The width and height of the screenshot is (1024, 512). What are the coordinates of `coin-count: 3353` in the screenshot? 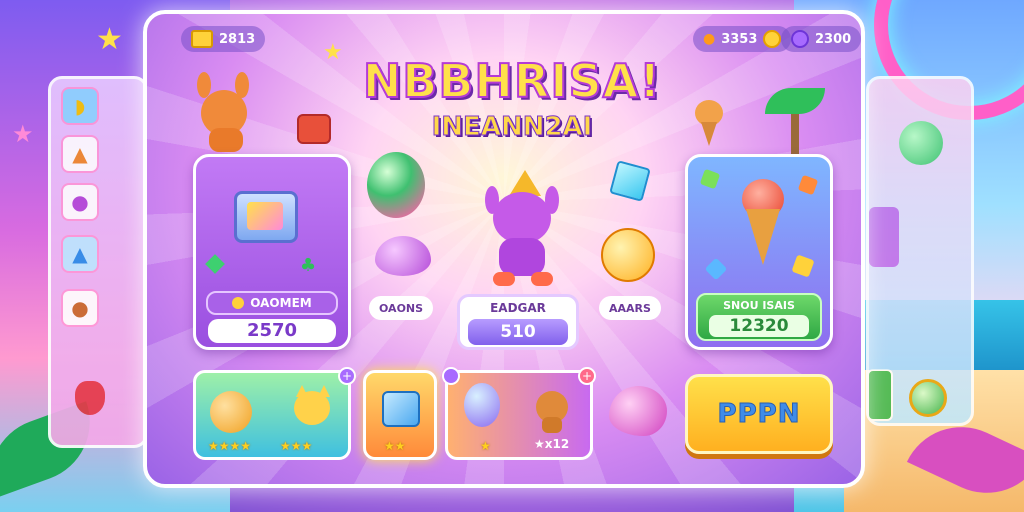 It's located at (739, 39).